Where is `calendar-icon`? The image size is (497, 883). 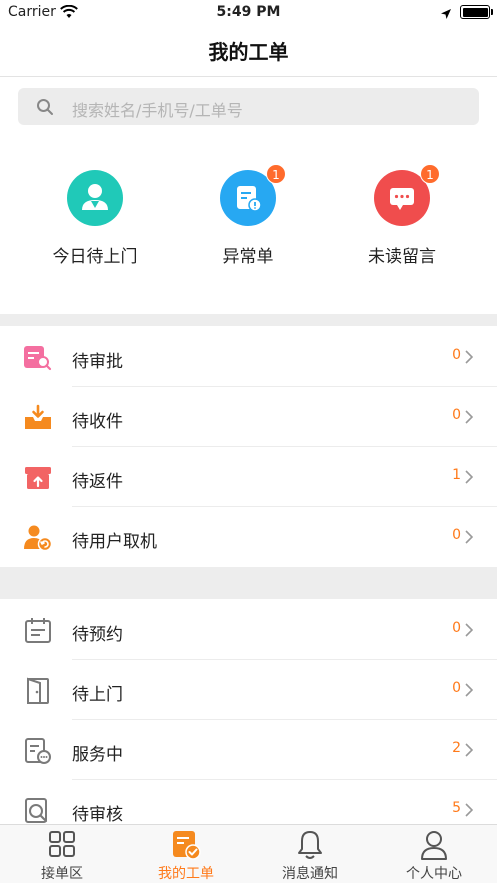
calendar-icon is located at coordinates (38, 631).